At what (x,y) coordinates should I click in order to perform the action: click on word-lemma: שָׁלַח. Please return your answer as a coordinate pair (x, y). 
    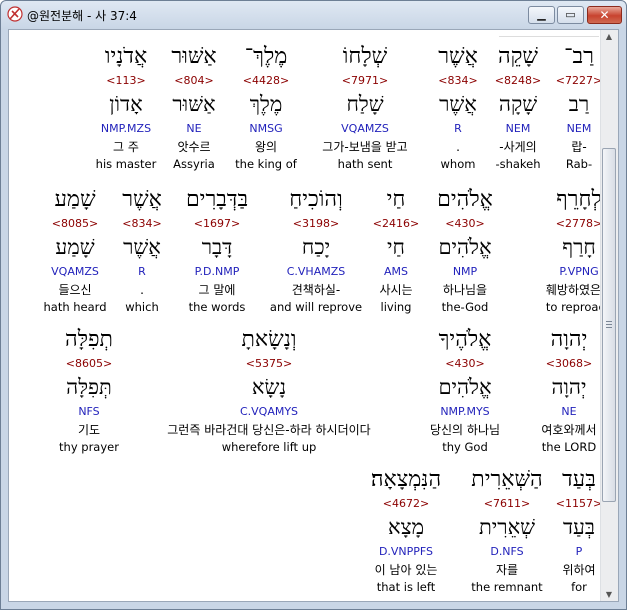
    Looking at the image, I should click on (365, 104).